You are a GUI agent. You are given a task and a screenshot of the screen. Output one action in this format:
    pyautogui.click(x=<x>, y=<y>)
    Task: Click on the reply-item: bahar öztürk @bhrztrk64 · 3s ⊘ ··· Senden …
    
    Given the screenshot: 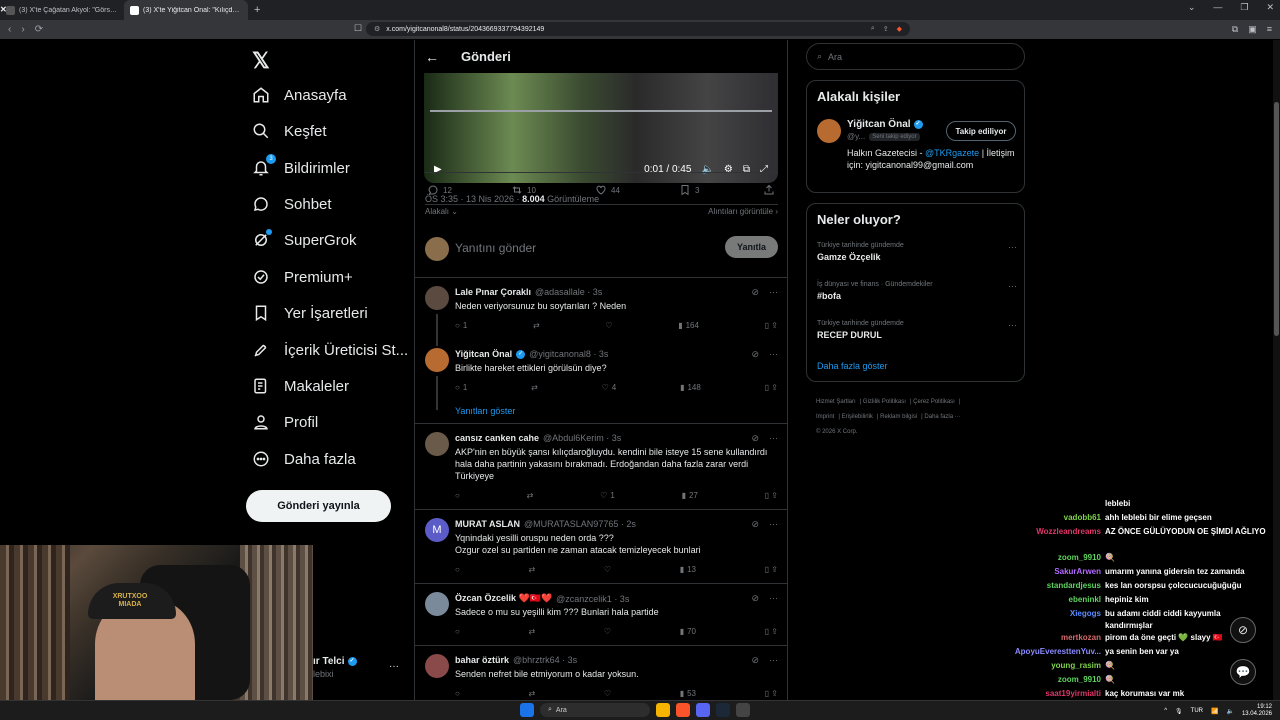 What is the action you would take?
    pyautogui.click(x=601, y=673)
    